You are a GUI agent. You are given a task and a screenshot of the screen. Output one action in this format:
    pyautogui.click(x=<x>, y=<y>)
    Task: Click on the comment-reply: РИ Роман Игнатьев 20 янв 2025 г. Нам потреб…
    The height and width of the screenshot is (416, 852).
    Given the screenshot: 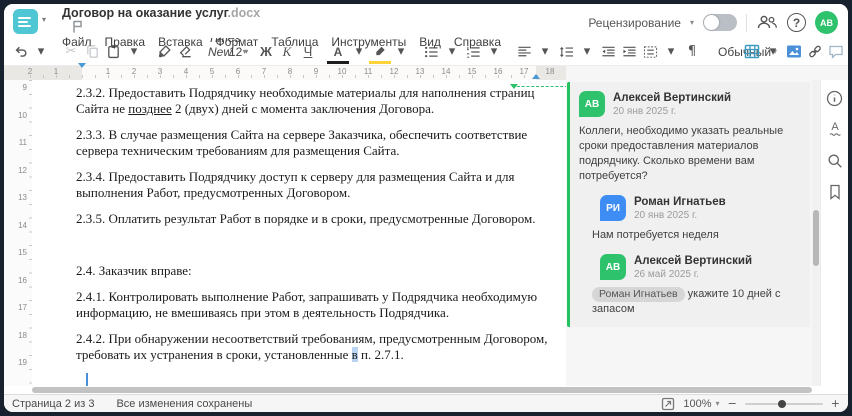 What is the action you would take?
    pyautogui.click(x=696, y=219)
    